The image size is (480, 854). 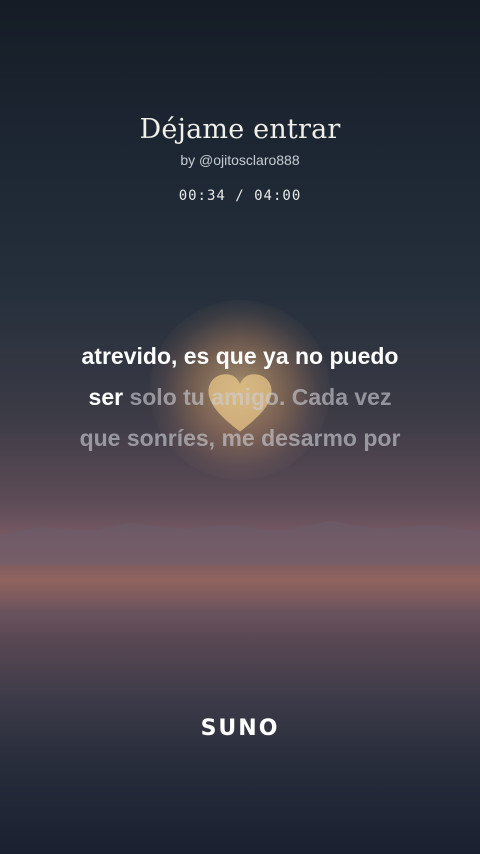 I want to click on suno-logo: SUNO, so click(x=240, y=728).